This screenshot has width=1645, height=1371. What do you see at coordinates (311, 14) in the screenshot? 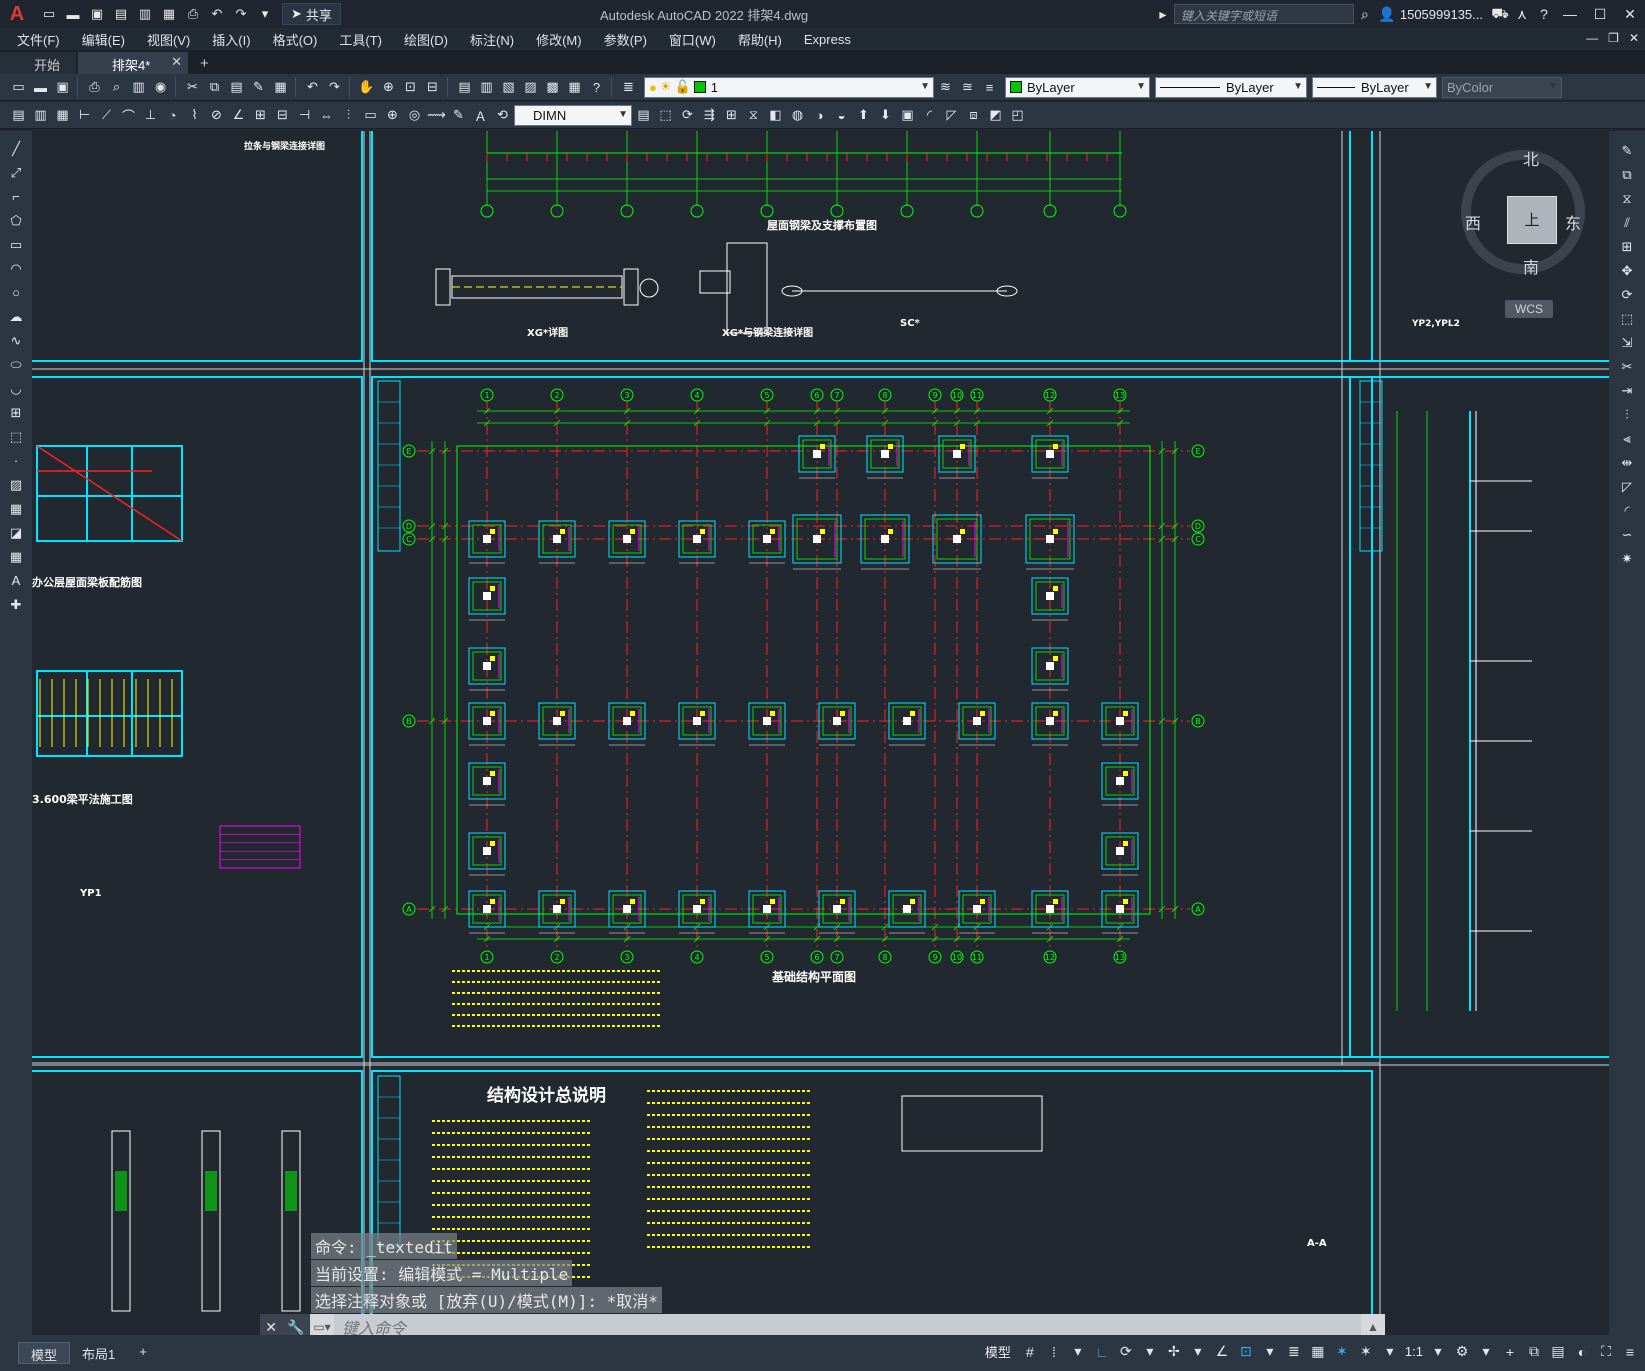
I see `share-button: ➤ 共享` at bounding box center [311, 14].